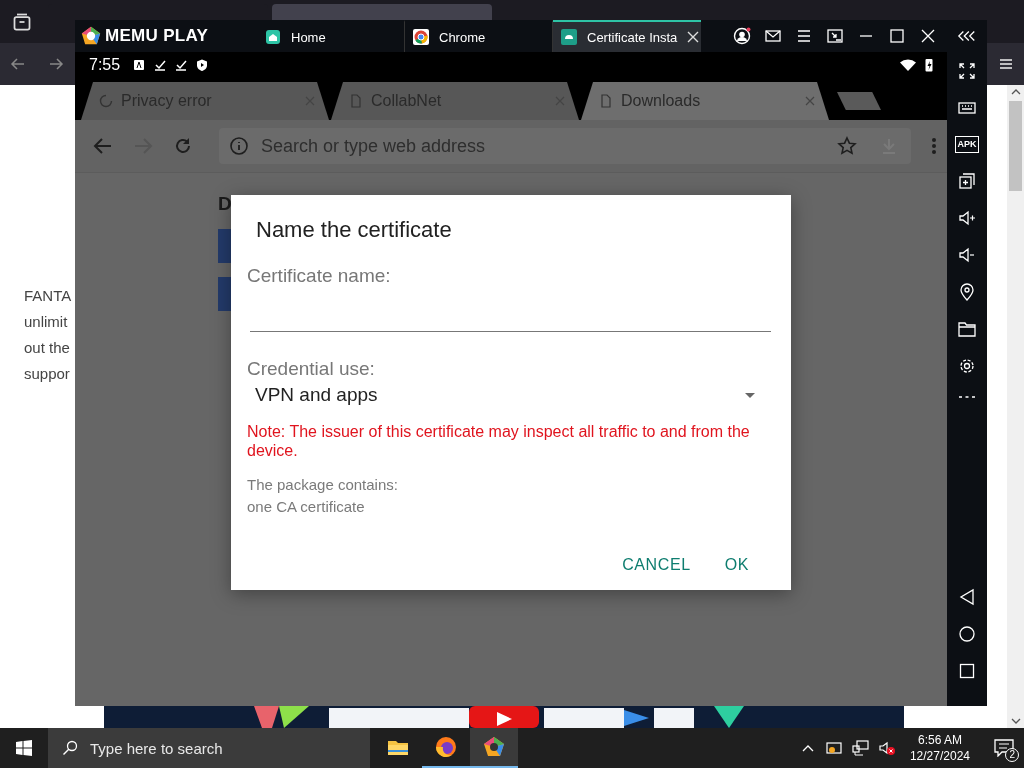 The image size is (1024, 768). I want to click on taskbar-app, so click(494, 748).